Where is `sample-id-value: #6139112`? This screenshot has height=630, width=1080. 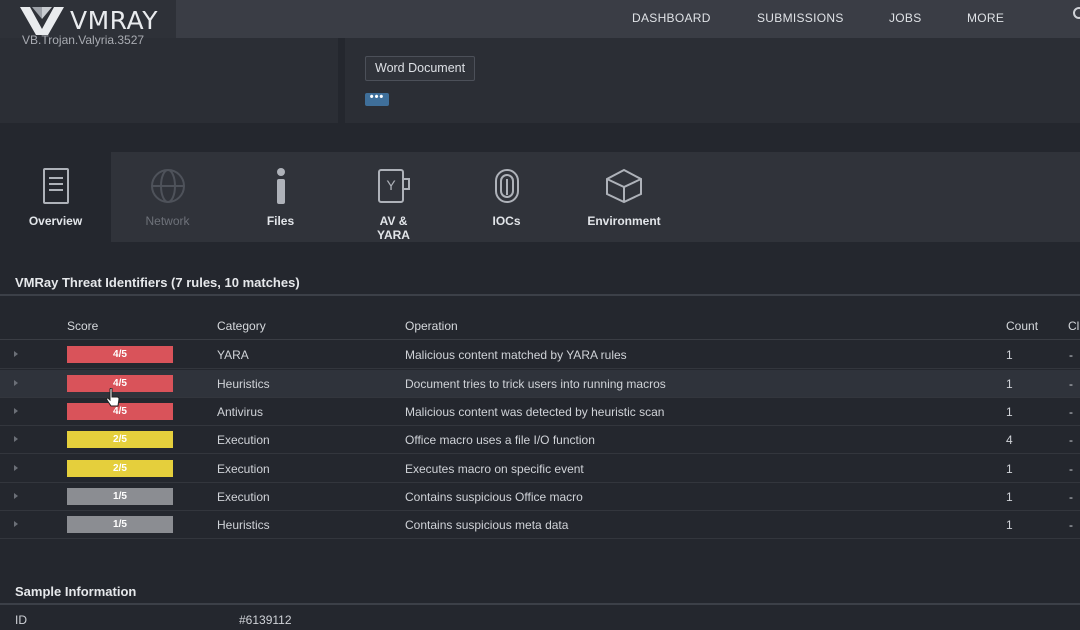
sample-id-value: #6139112 is located at coordinates (265, 620).